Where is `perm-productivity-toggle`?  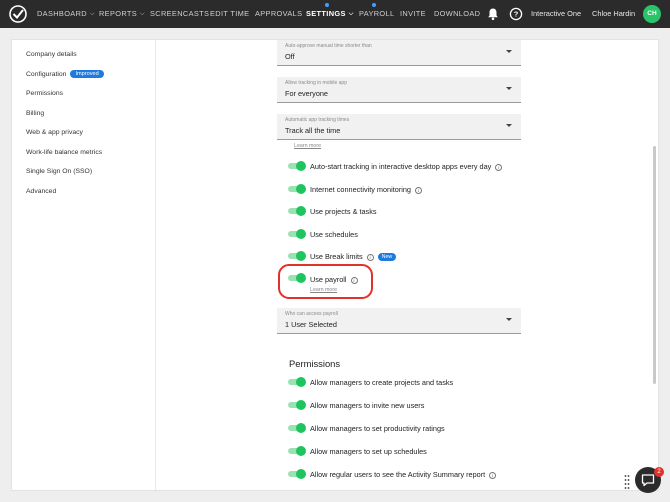 perm-productivity-toggle is located at coordinates (297, 428).